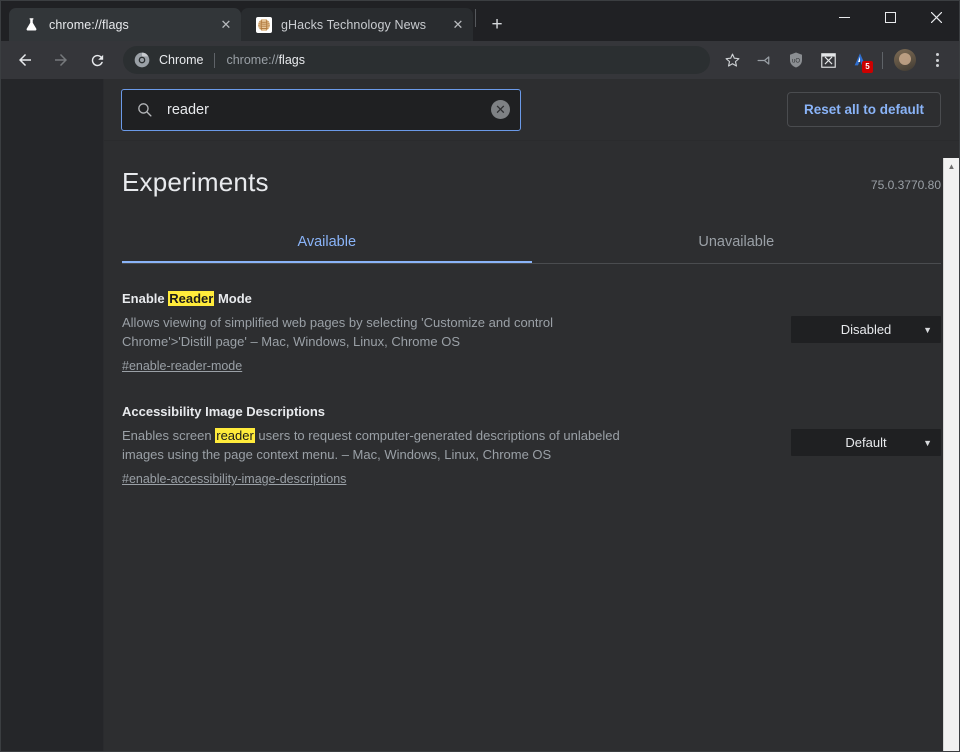  Describe the element at coordinates (951, 166) in the screenshot. I see `scroll-up-arrow-icon: ▲` at that location.